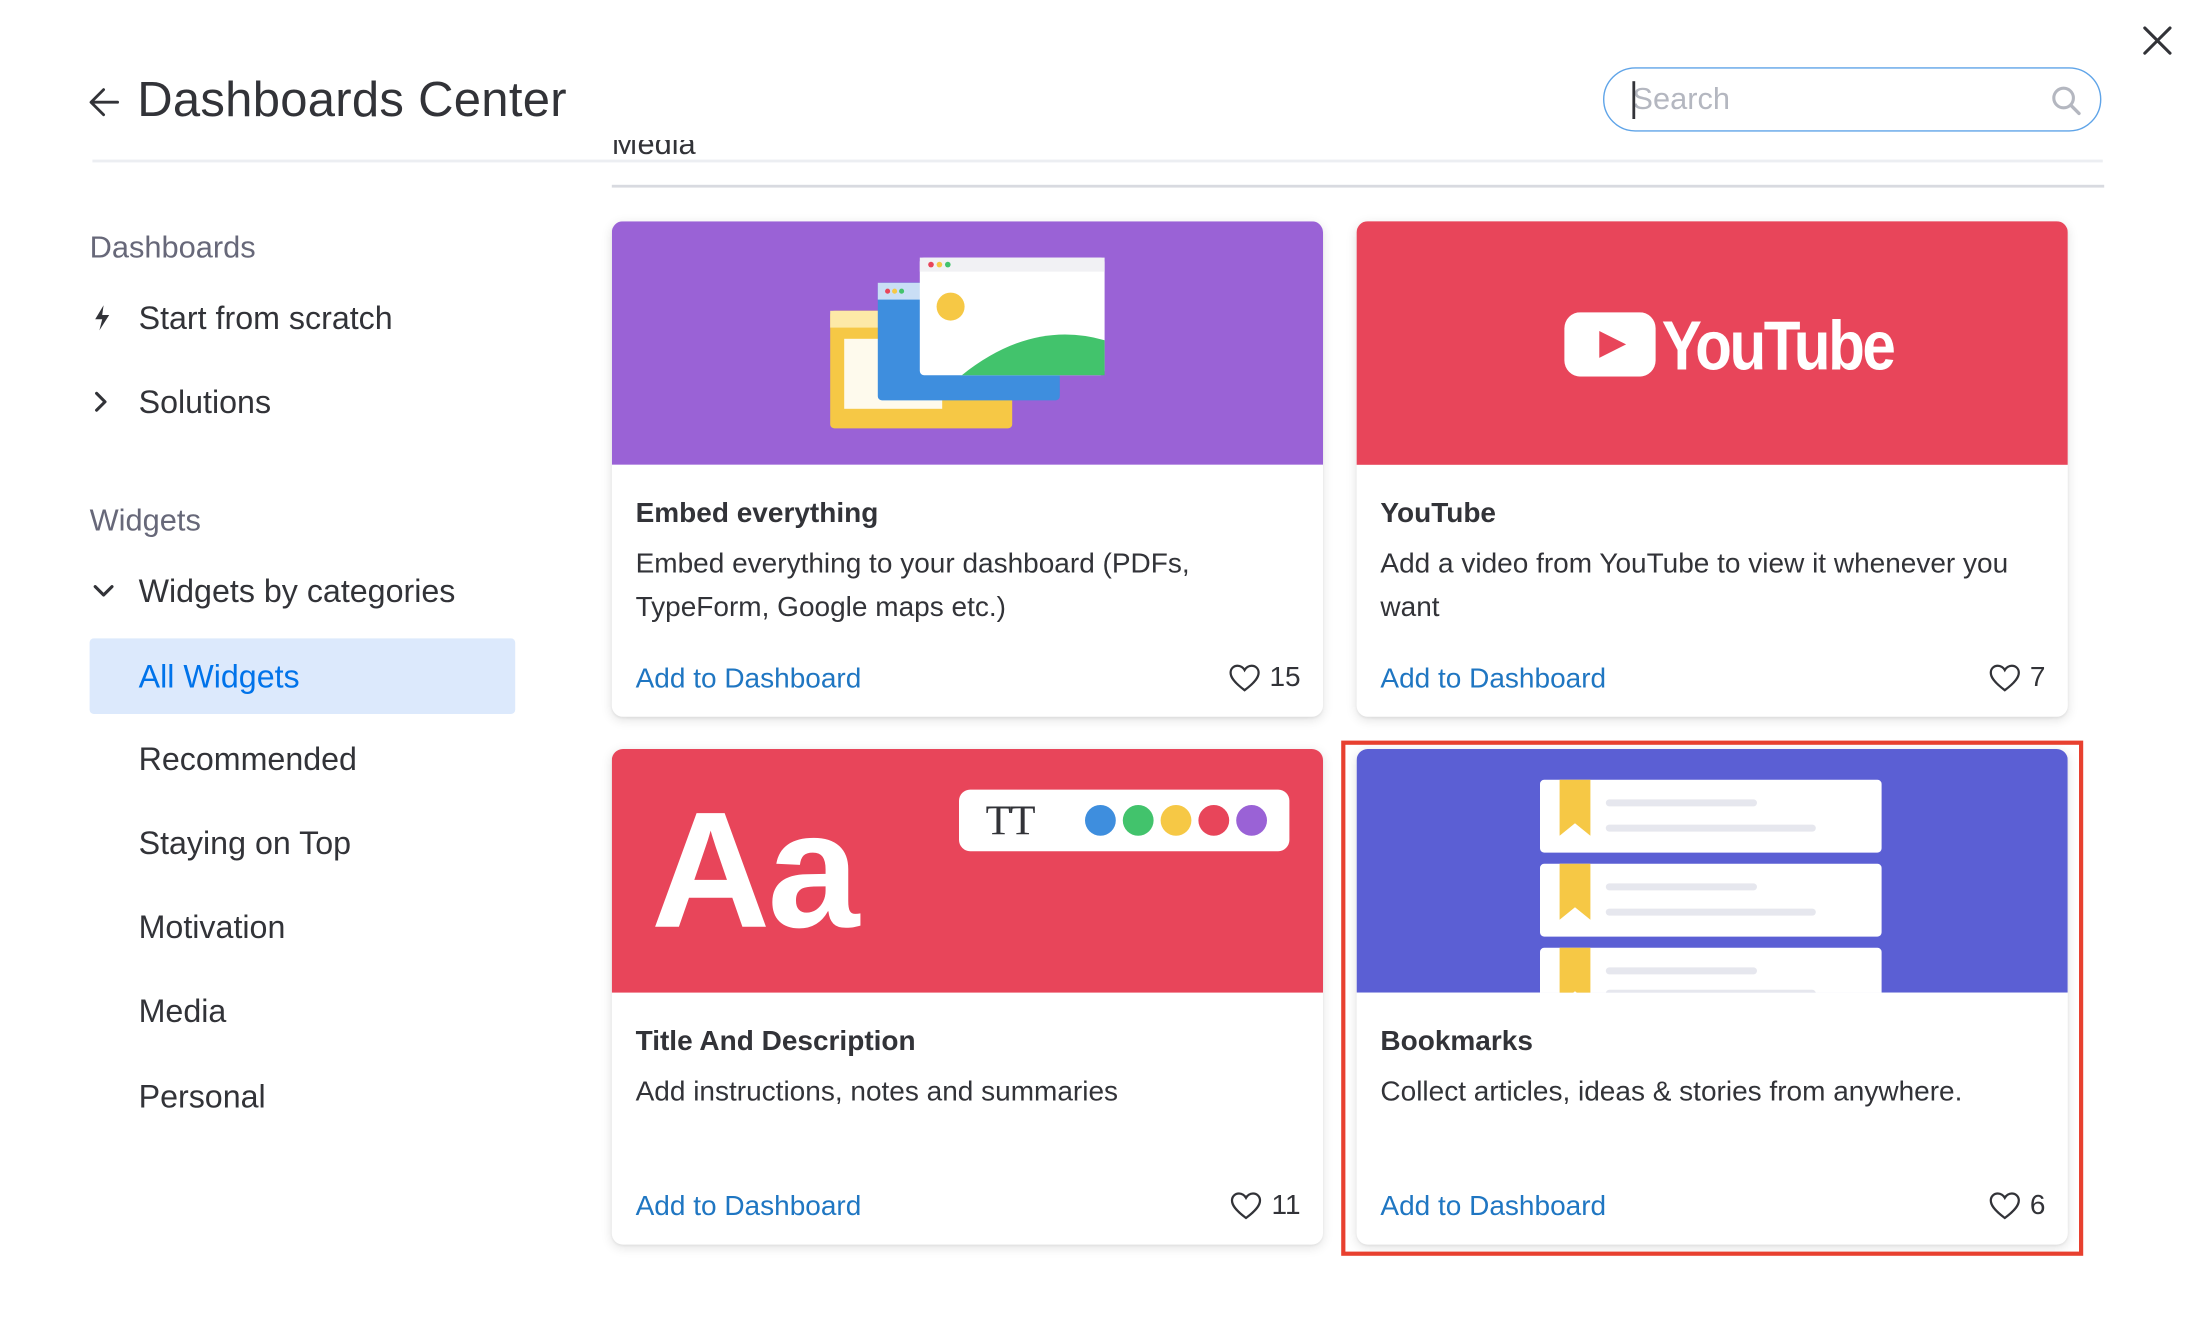  I want to click on likes-count: 11, so click(1286, 1205).